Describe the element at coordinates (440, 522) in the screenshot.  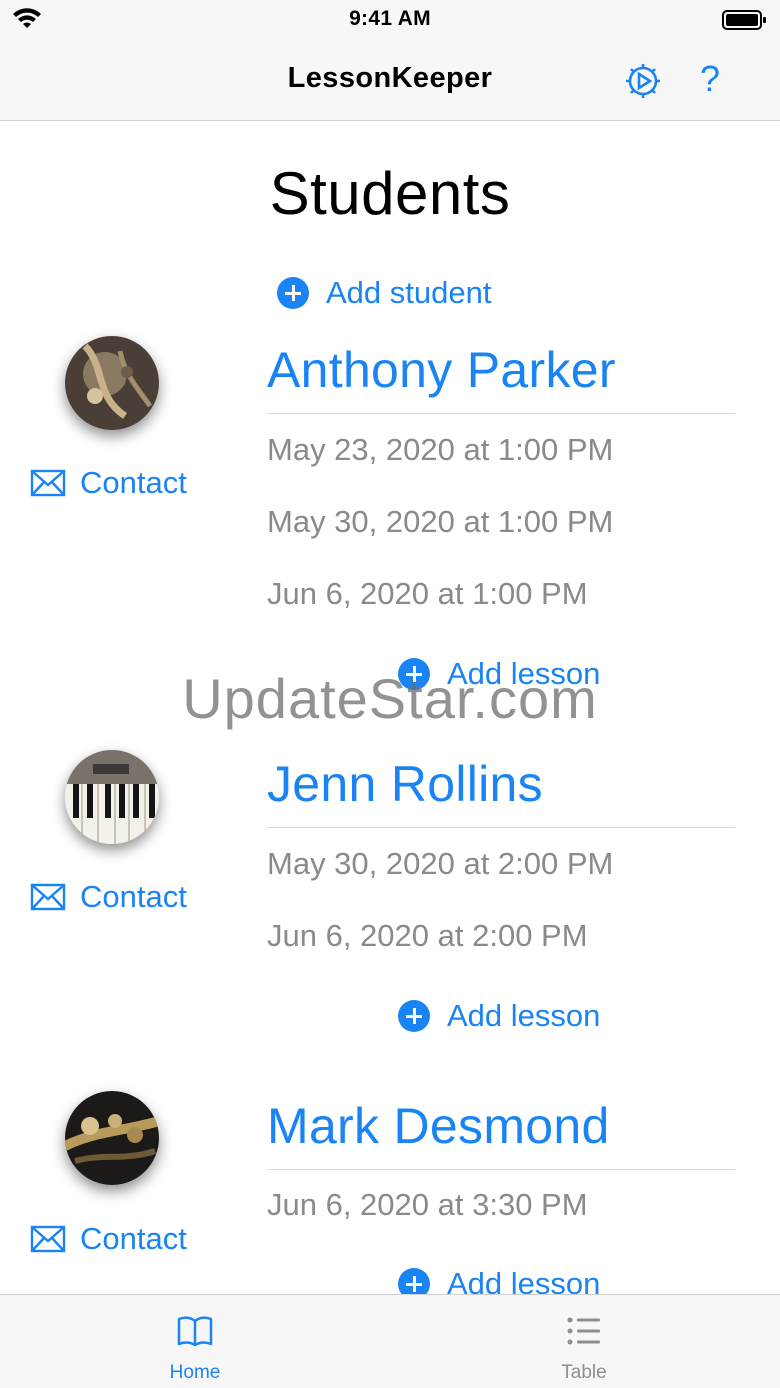
I see `lesson-item: May 30, 2020 at 1:00 PM` at that location.